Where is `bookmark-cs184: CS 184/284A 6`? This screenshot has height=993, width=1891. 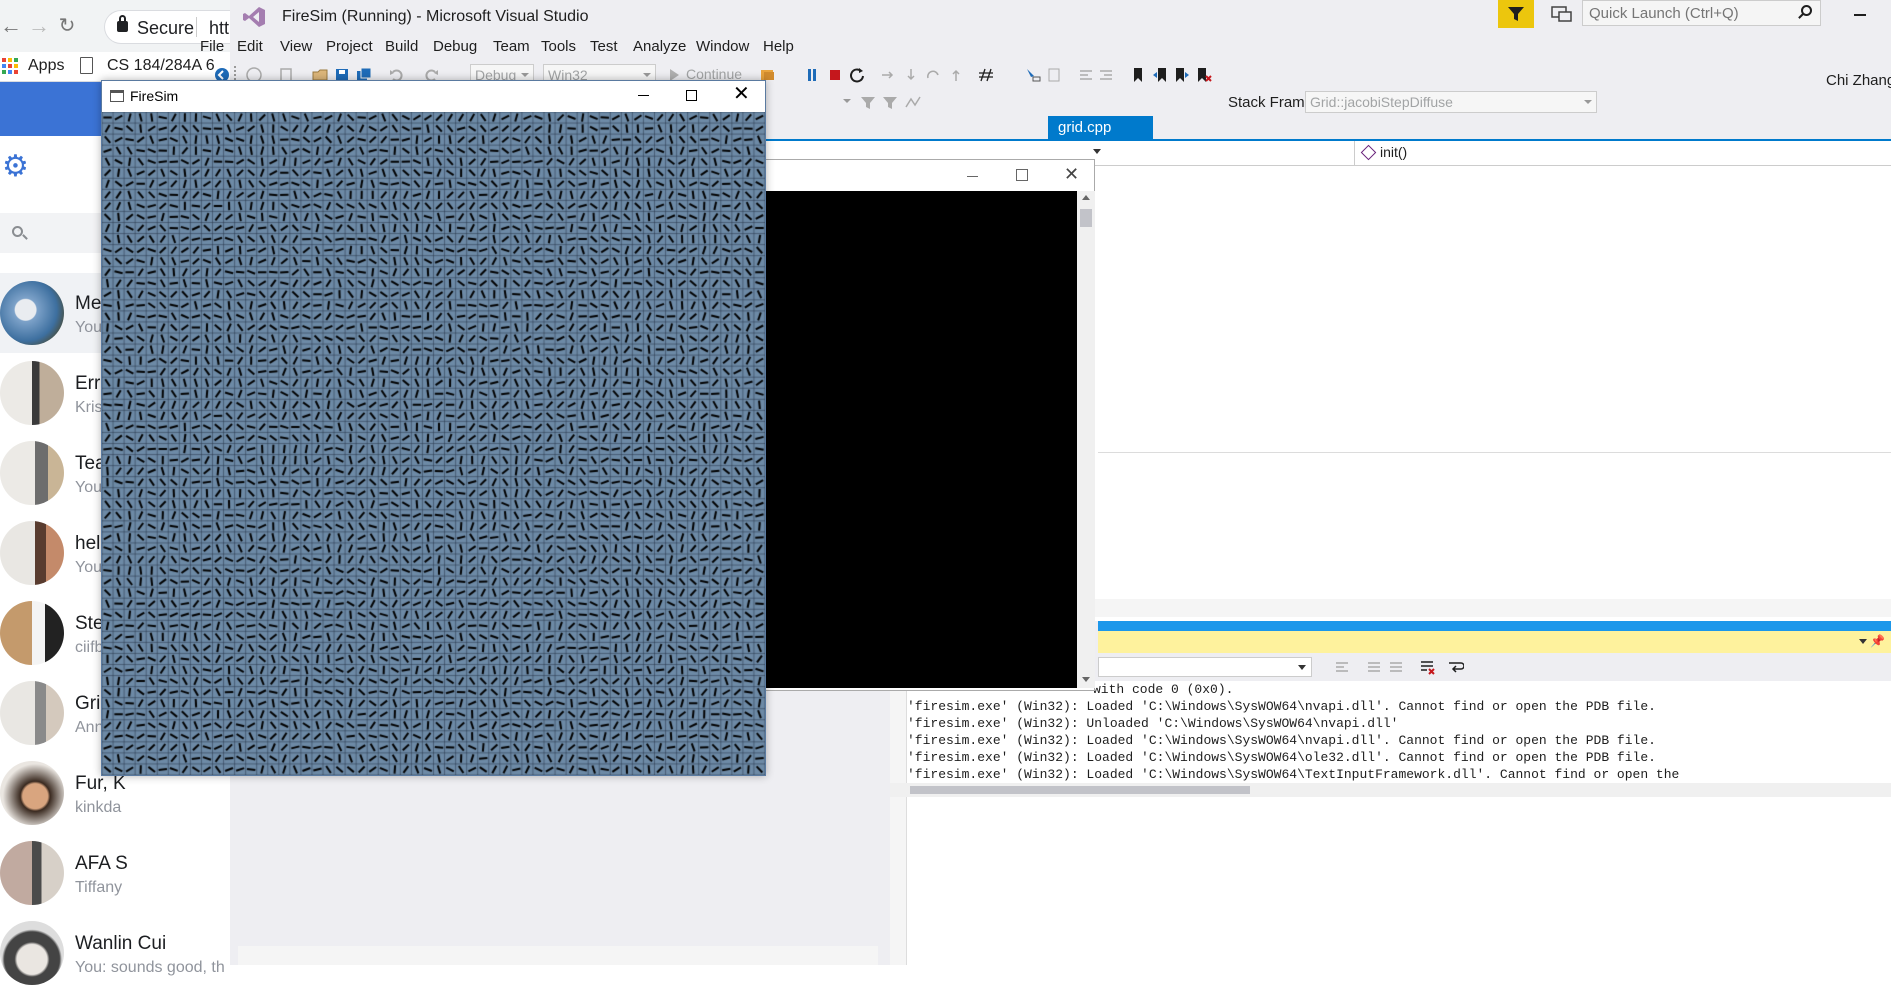
bookmark-cs184: CS 184/284A 6 is located at coordinates (161, 66).